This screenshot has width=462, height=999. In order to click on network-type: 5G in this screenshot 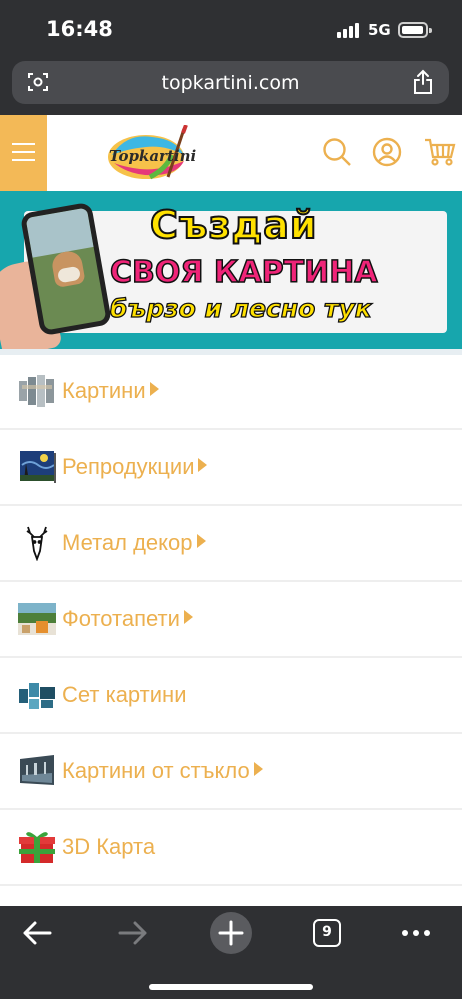, I will do `click(379, 30)`.